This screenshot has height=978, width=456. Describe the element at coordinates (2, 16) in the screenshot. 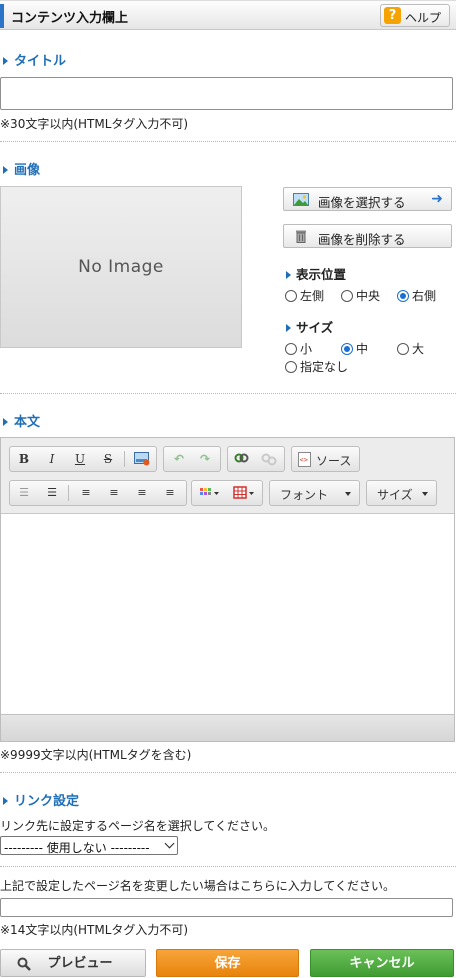

I see `header-accent-bar` at that location.